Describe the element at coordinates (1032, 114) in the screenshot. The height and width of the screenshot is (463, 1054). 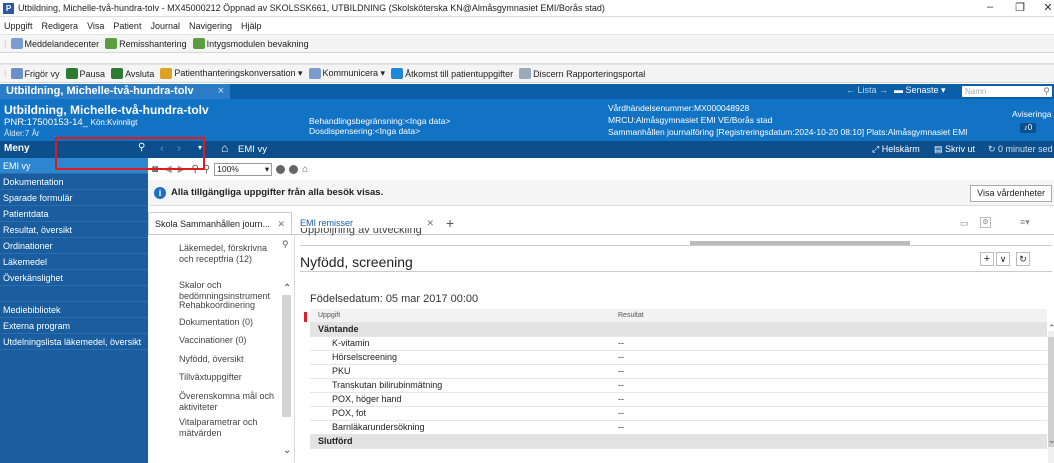
I see `aviseringar: Aviseringa` at that location.